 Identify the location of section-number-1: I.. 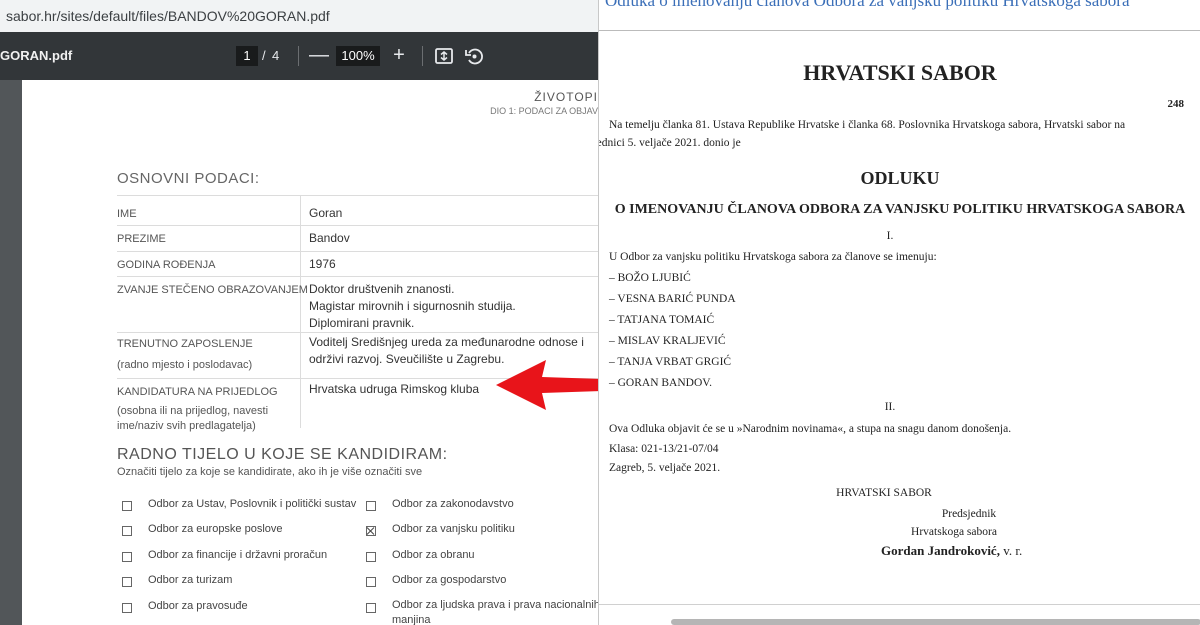
(890, 236).